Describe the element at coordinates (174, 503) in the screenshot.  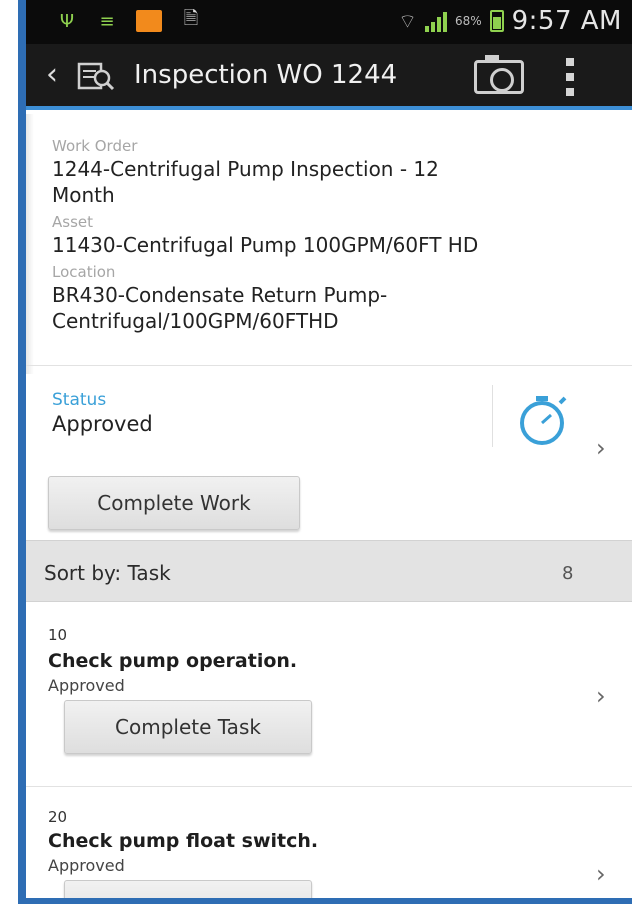
I see `complete-work-button: Complete Work` at that location.